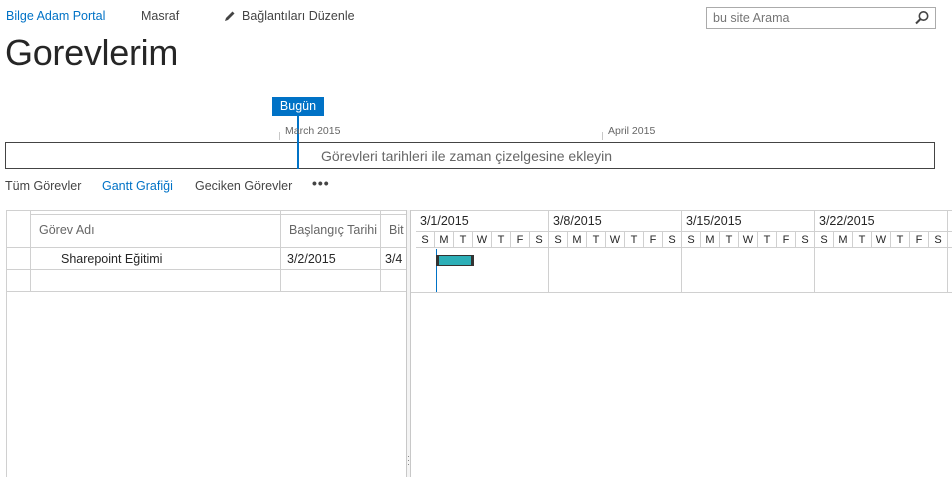 The image size is (952, 477). Describe the element at coordinates (632, 131) in the screenshot. I see `month-label-april: April 2015` at that location.